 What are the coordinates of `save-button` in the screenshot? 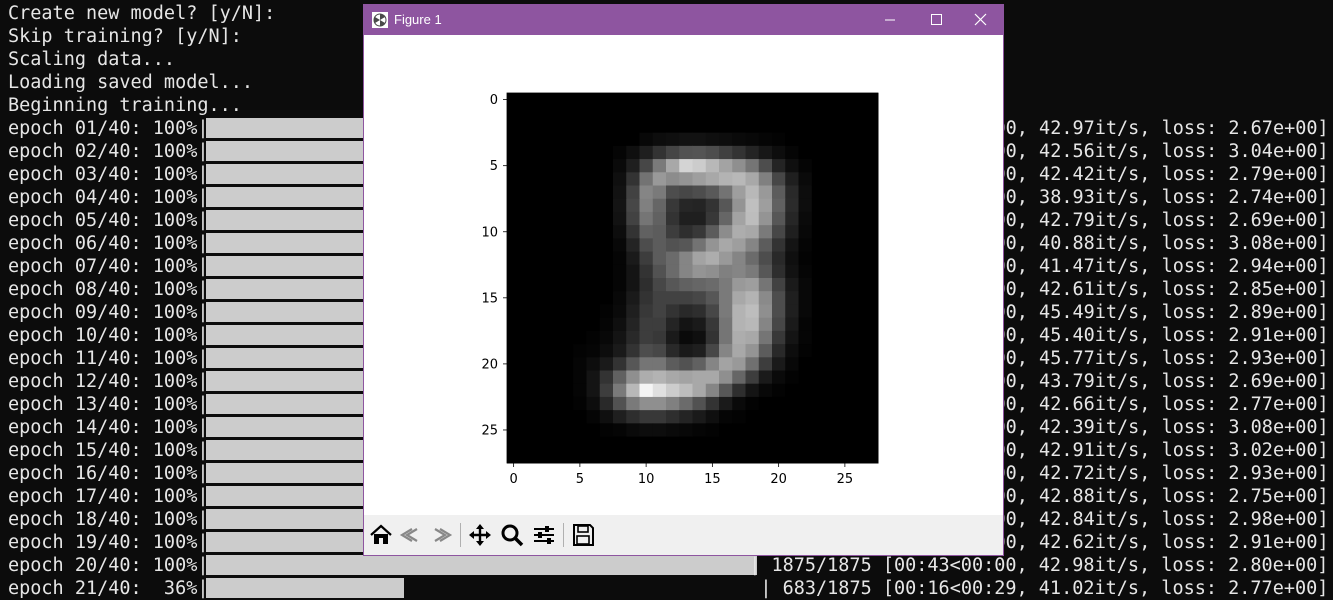 It's located at (583, 535).